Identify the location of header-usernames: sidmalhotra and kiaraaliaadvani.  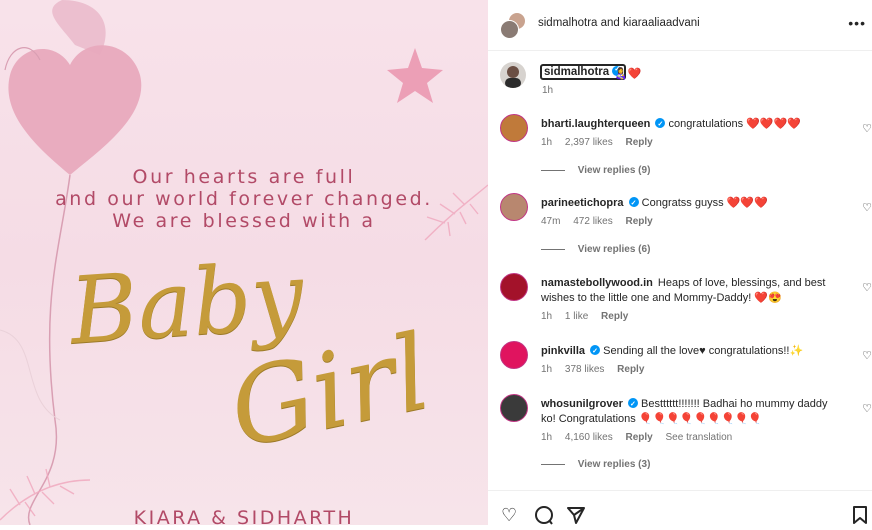
(619, 23).